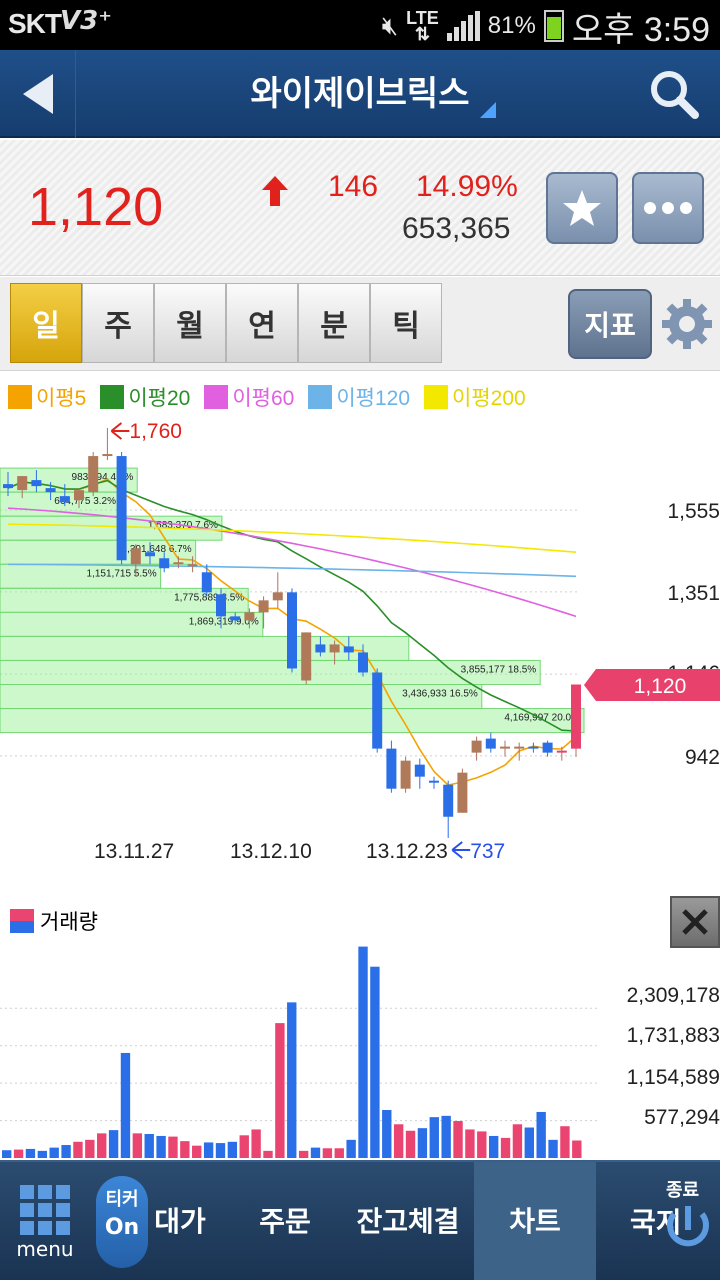  I want to click on volume-legend: 거래량, so click(54, 921).